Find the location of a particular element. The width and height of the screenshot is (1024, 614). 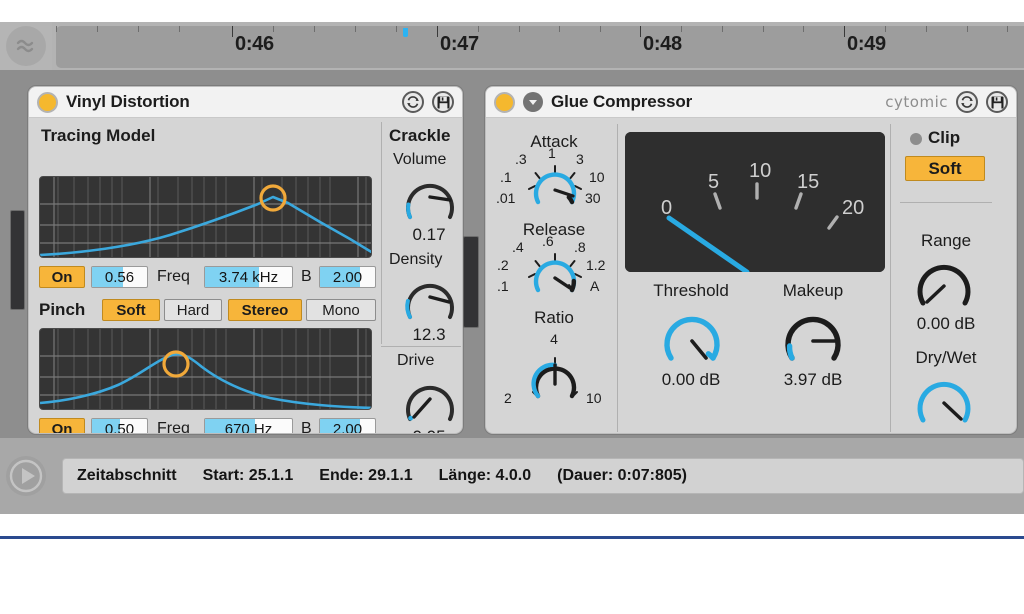

stereo-button: Stereo is located at coordinates (265, 310).